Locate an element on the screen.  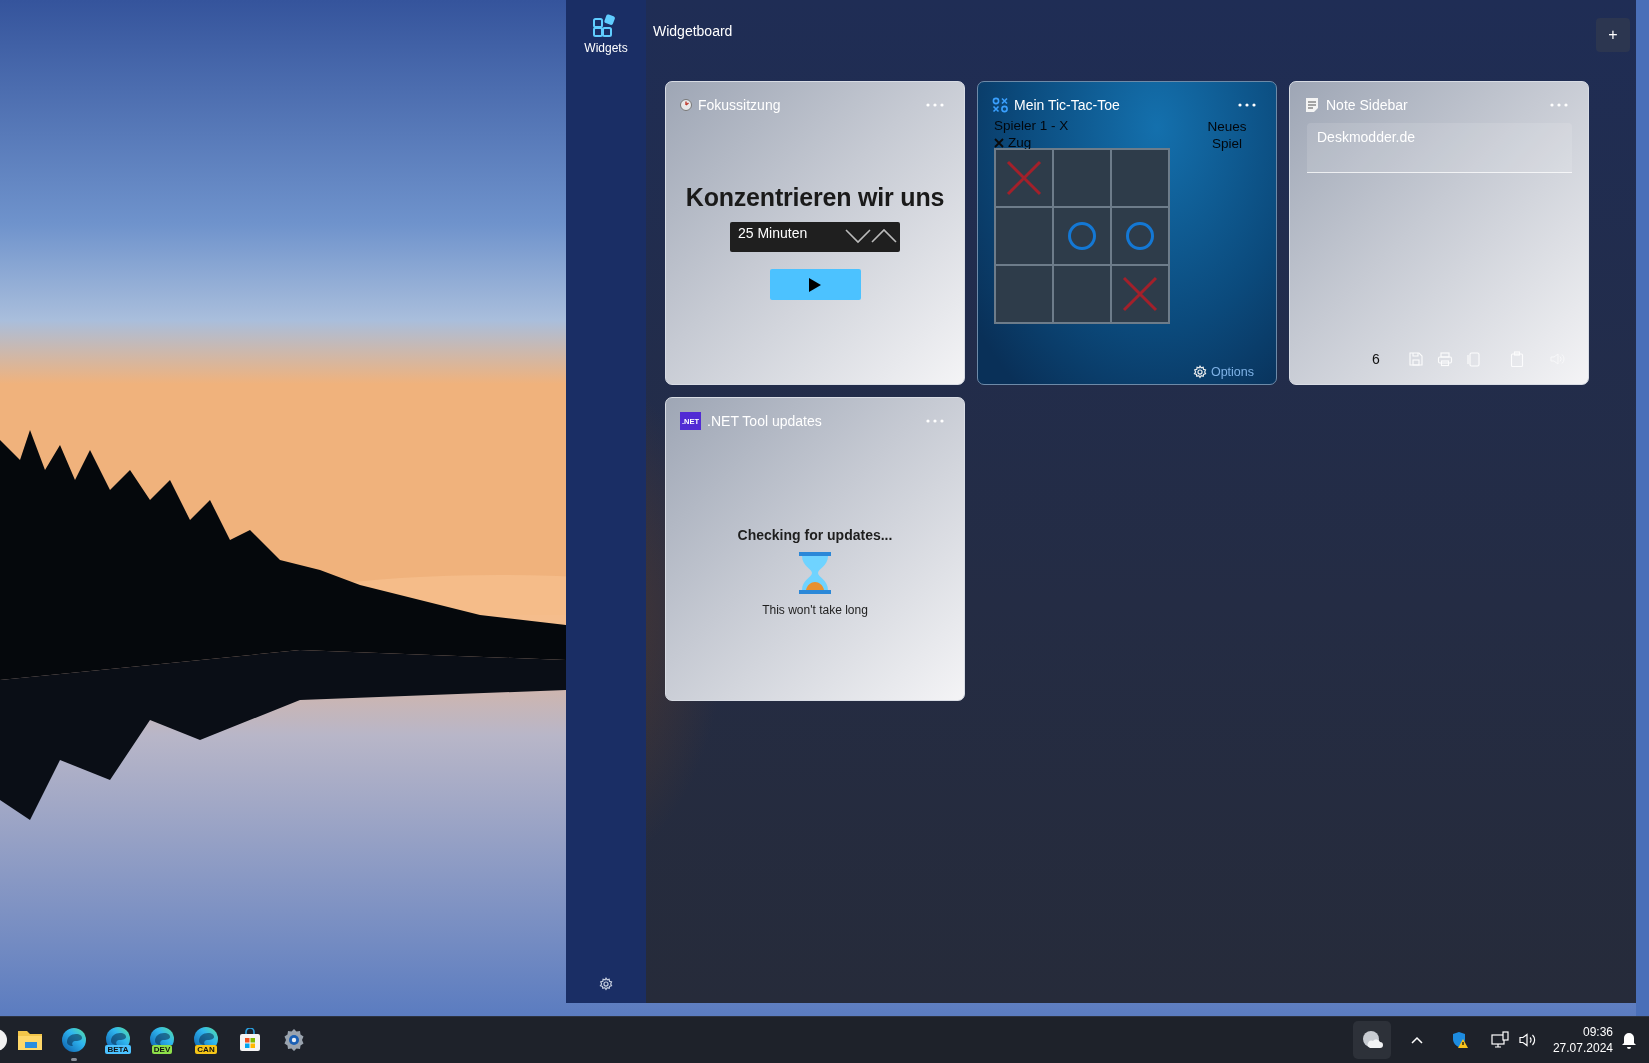
start-button is located at coordinates (815, 284).